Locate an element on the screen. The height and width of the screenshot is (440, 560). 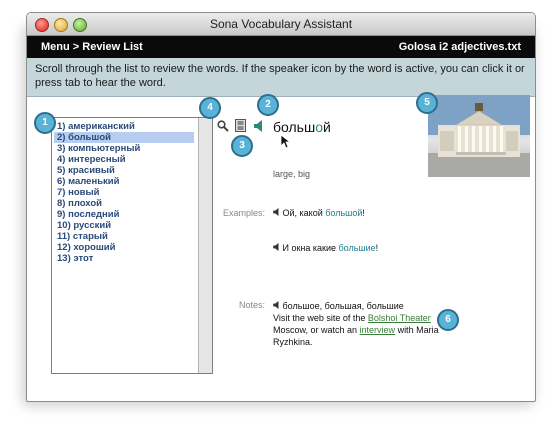
notes-forms-line: большое, большая, большие is located at coordinates (368, 306).